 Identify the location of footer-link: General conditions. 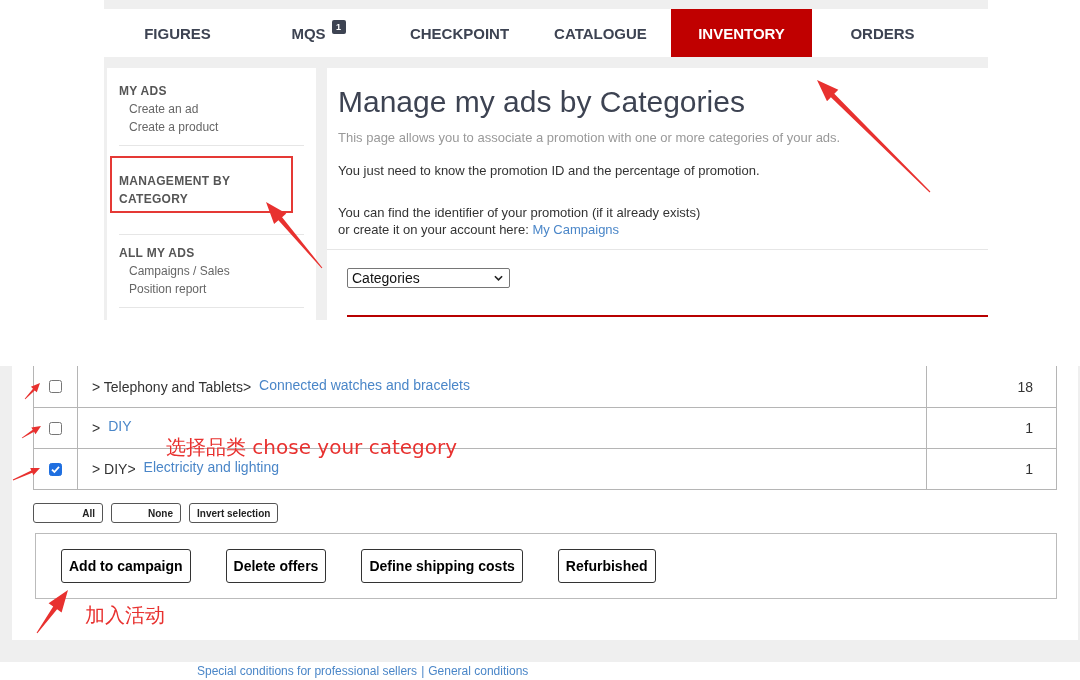
(478, 671).